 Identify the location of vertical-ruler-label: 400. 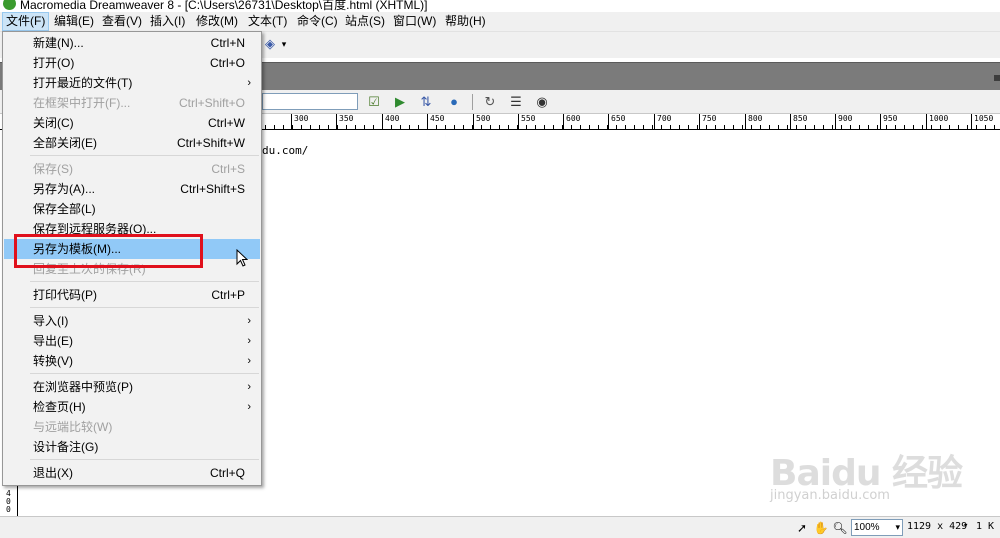
(8, 501).